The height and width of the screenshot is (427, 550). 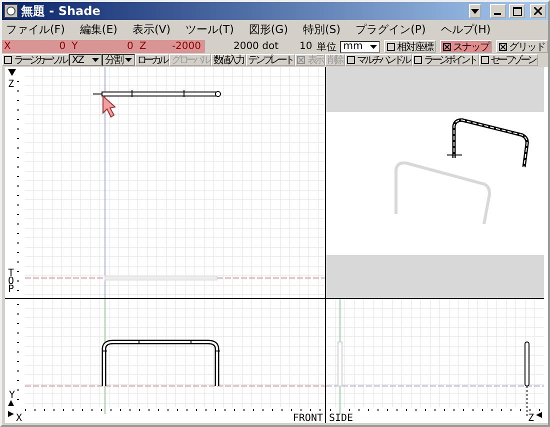 What do you see at coordinates (118, 60) in the screenshot?
I see `view-dropdown: 分割` at bounding box center [118, 60].